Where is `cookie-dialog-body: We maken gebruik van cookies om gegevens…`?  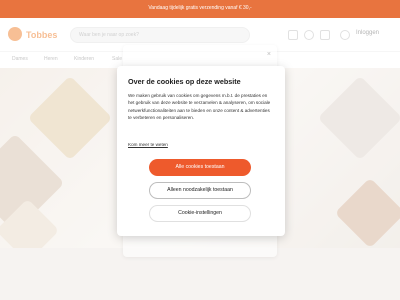 cookie-dialog-body: We maken gebruik van cookies om gegevens… is located at coordinates (199, 106).